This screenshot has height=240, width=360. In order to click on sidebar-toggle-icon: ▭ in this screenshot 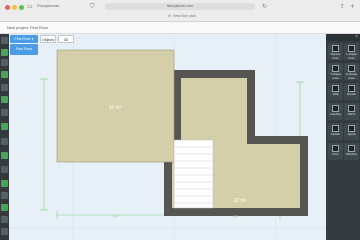, I will do `click(30, 7)`.